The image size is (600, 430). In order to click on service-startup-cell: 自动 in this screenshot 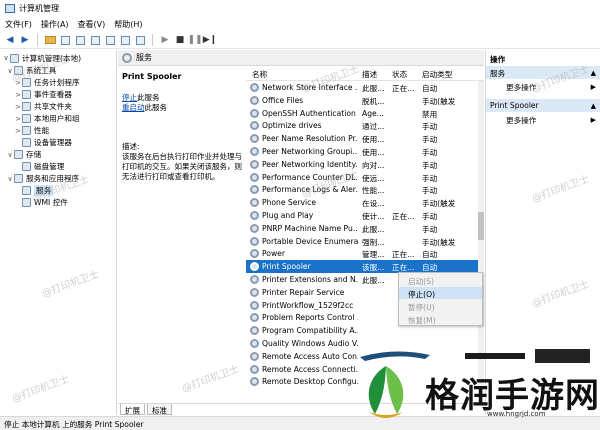, I will do `click(430, 88)`.